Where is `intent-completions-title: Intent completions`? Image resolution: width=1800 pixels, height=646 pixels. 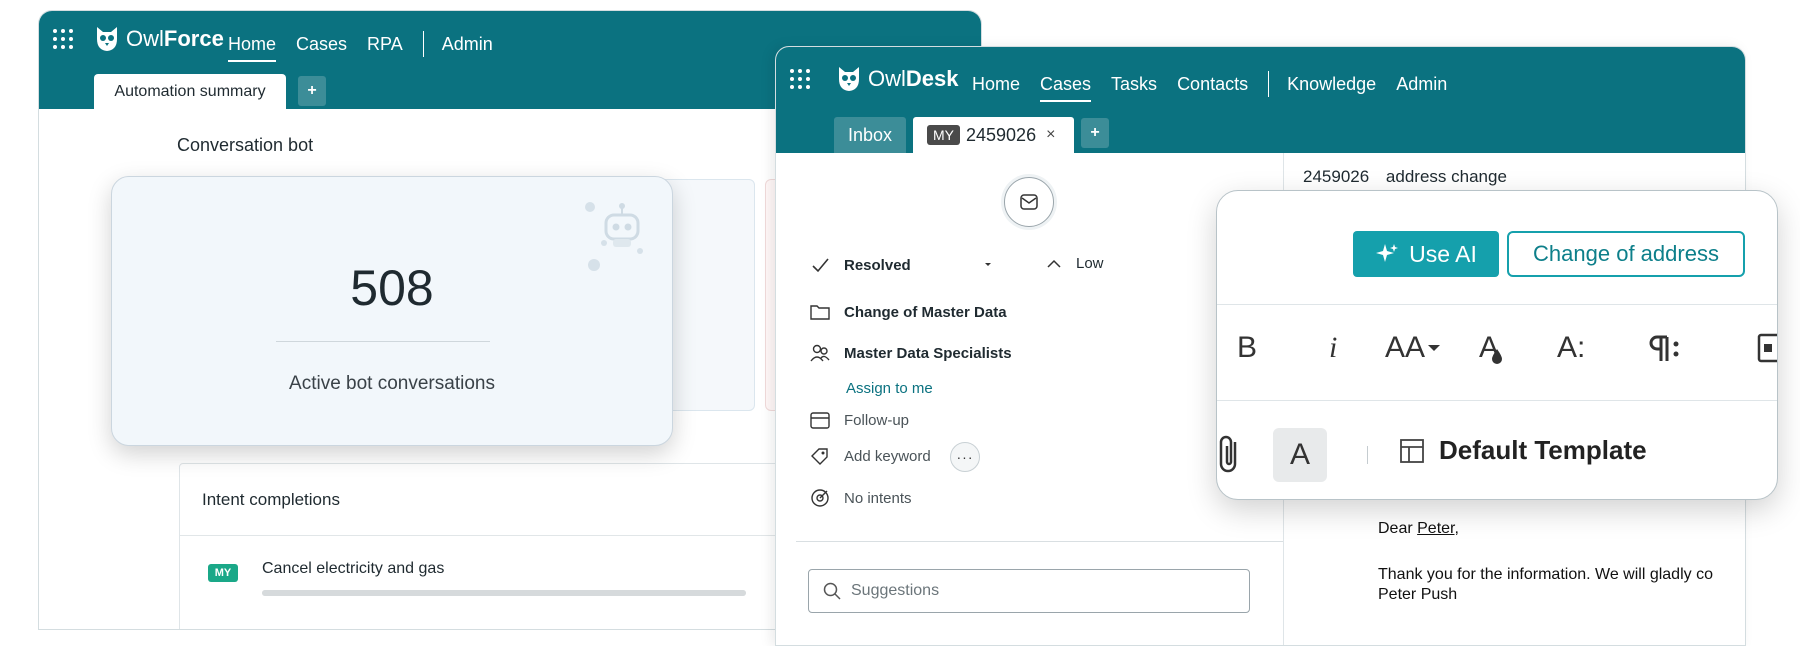 intent-completions-title: Intent completions is located at coordinates (271, 499).